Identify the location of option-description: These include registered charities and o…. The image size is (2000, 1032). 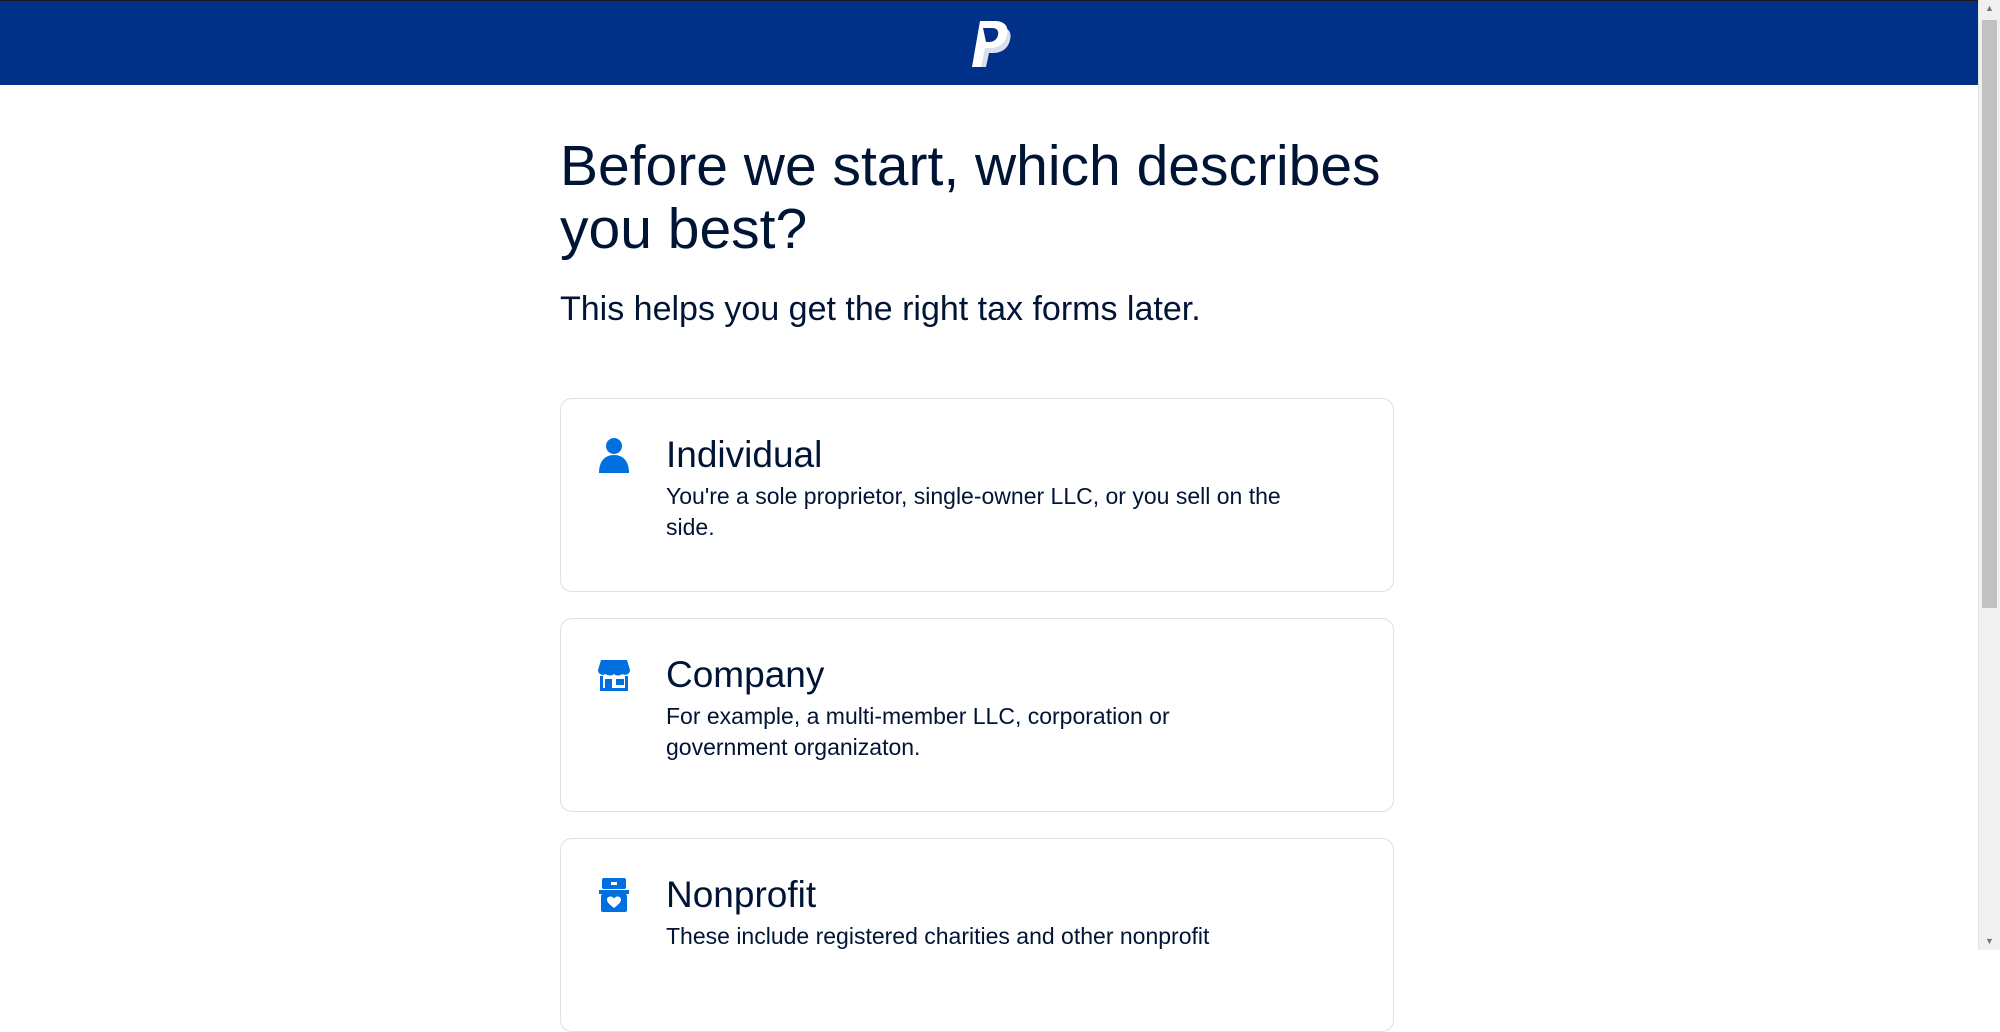
(938, 936).